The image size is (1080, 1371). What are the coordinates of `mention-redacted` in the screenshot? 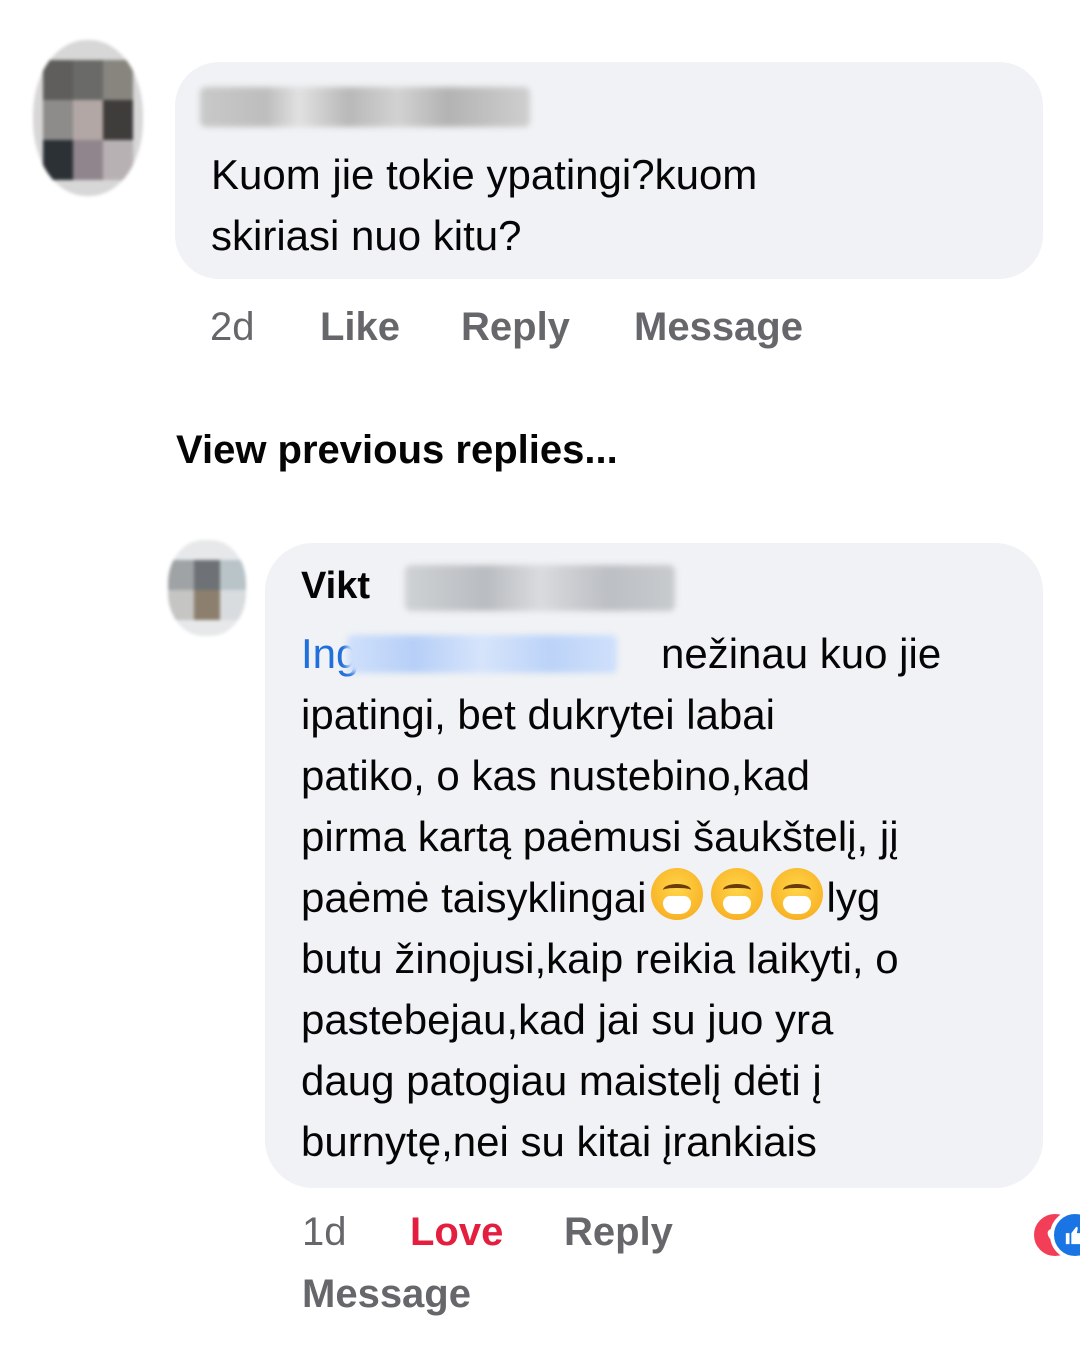 It's located at (482, 654).